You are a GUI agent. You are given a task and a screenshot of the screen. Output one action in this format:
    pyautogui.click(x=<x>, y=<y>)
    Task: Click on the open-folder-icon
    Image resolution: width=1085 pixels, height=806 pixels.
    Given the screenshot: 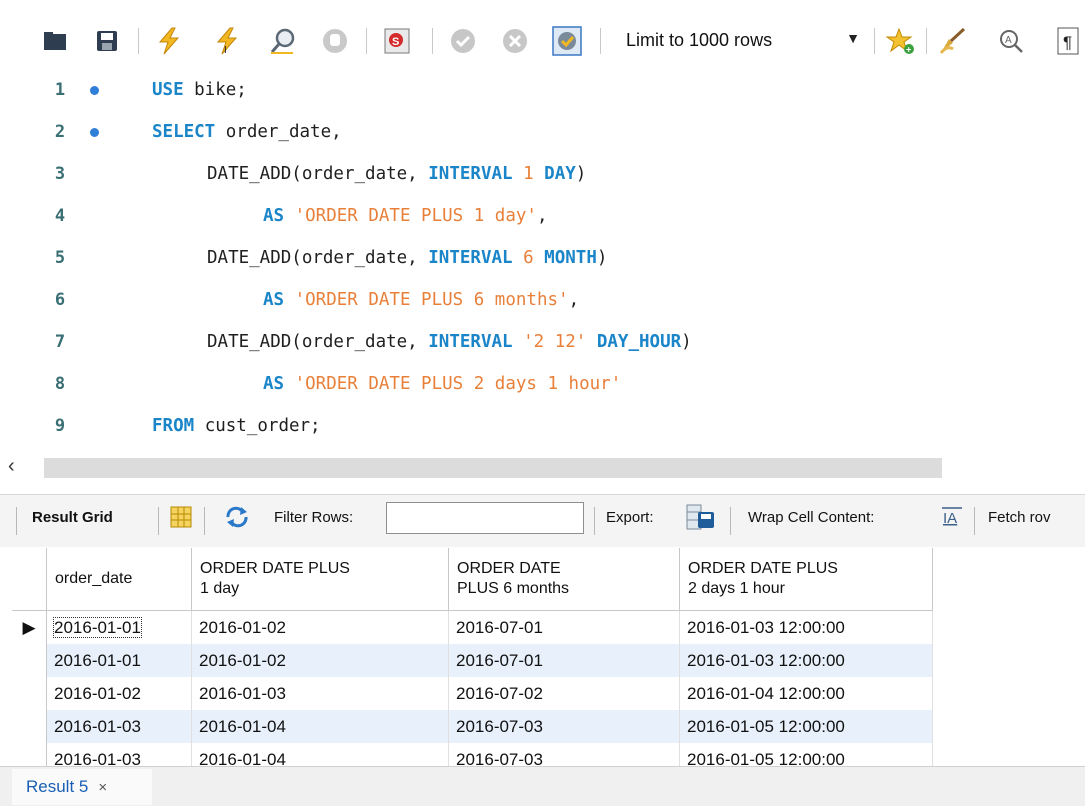 What is the action you would take?
    pyautogui.click(x=55, y=41)
    